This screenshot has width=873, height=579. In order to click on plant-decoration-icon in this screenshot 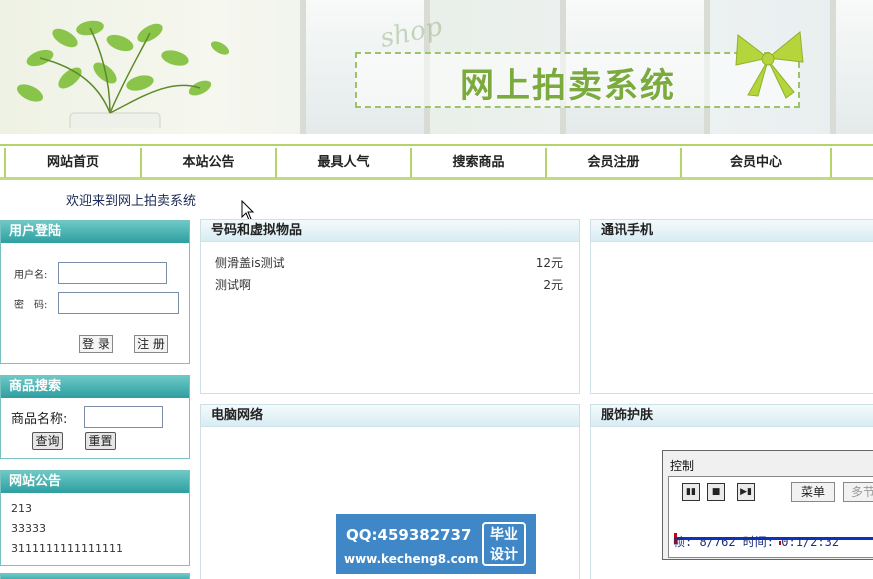, I will do `click(123, 74)`.